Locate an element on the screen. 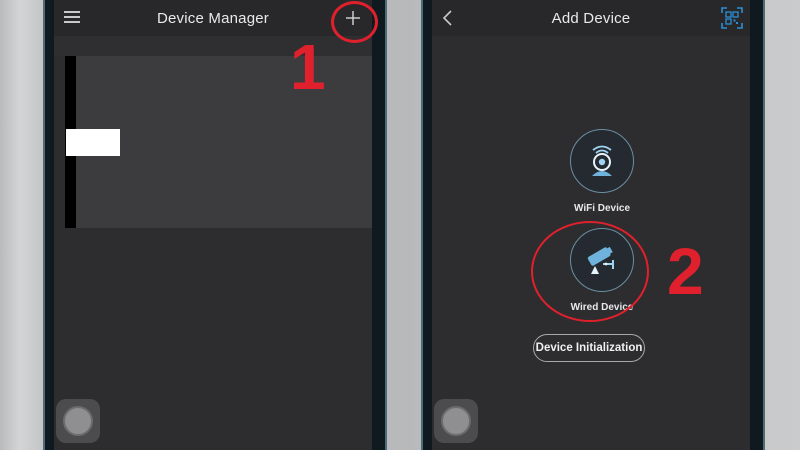  wifi-device-option: WiFi Device is located at coordinates (602, 171).